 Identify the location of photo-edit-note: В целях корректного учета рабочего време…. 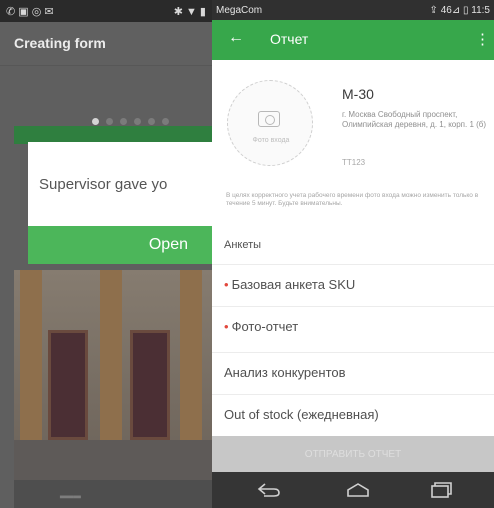
(352, 199).